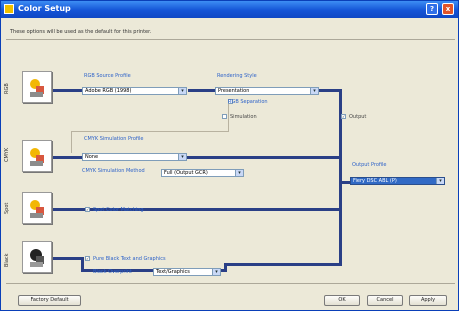  I want to click on title-bar: Color Setup ? x, so click(229, 9).